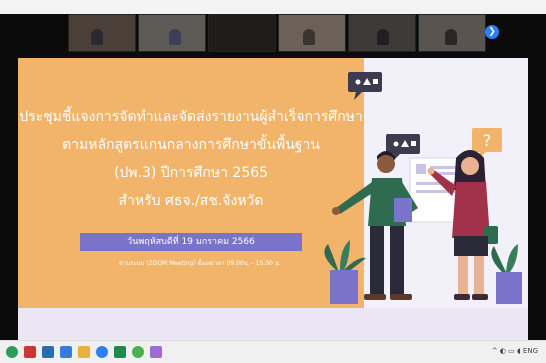 The height and width of the screenshot is (363, 546). I want to click on spreadsheet-app-icon, so click(120, 352).